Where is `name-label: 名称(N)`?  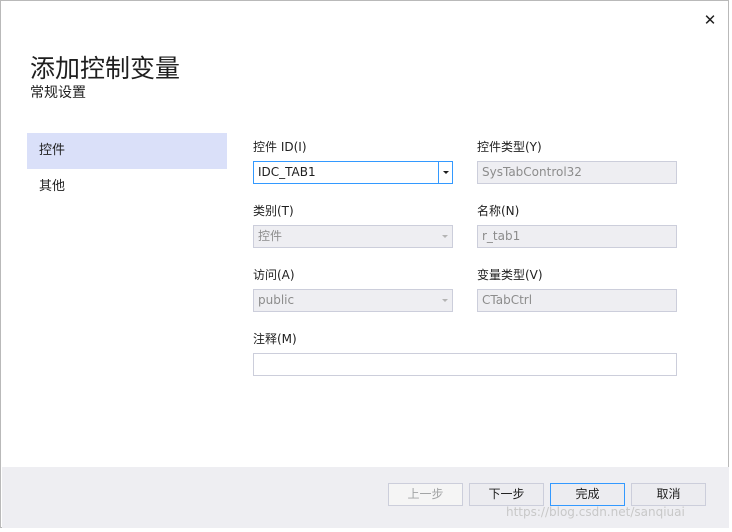
name-label: 名称(N) is located at coordinates (498, 211).